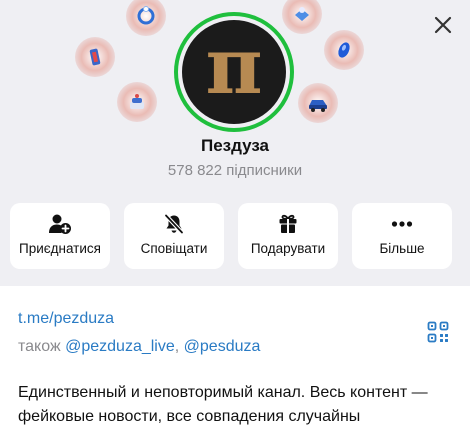 This screenshot has width=470, height=437. What do you see at coordinates (60, 224) in the screenshot?
I see `join-user-plus-icon` at bounding box center [60, 224].